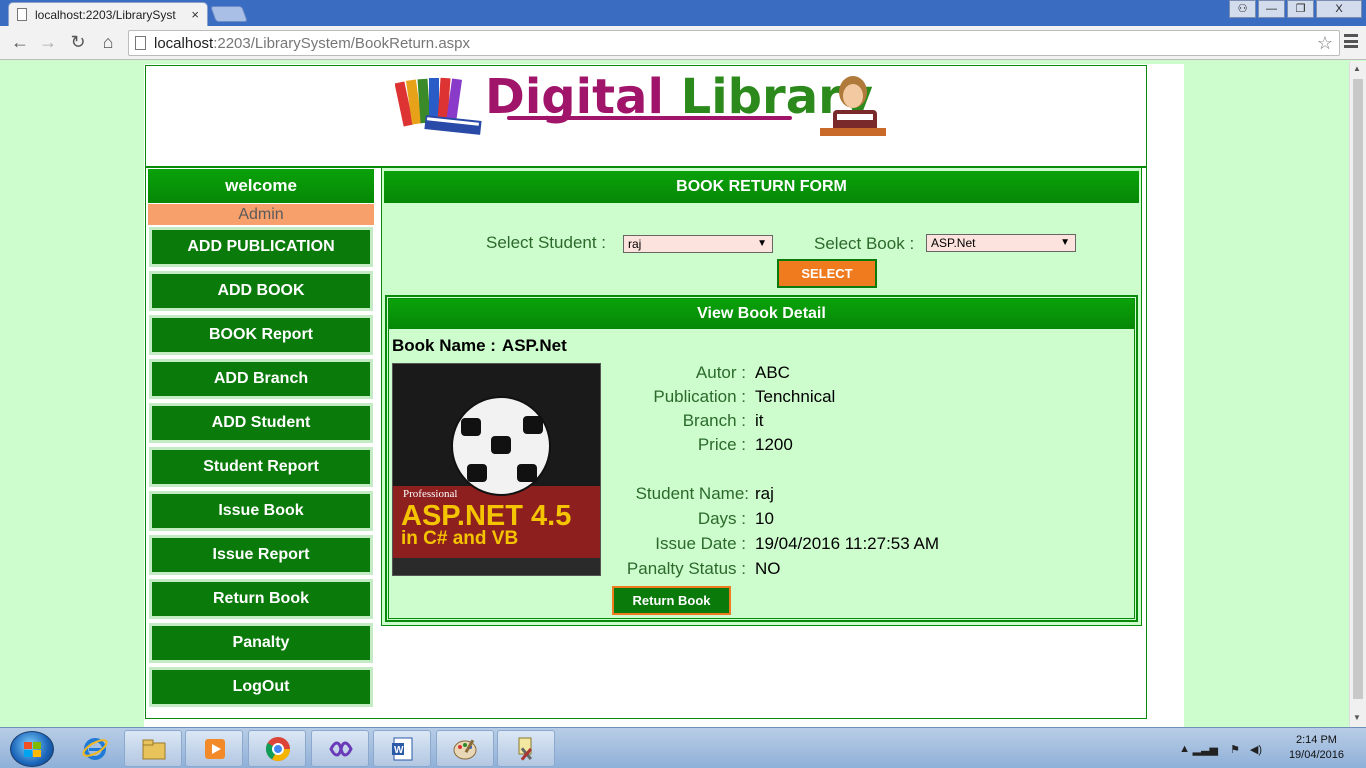 Image resolution: width=1366 pixels, height=768 pixels. Describe the element at coordinates (1357, 68) in the screenshot. I see `scroll-up-icon: ▲` at that location.